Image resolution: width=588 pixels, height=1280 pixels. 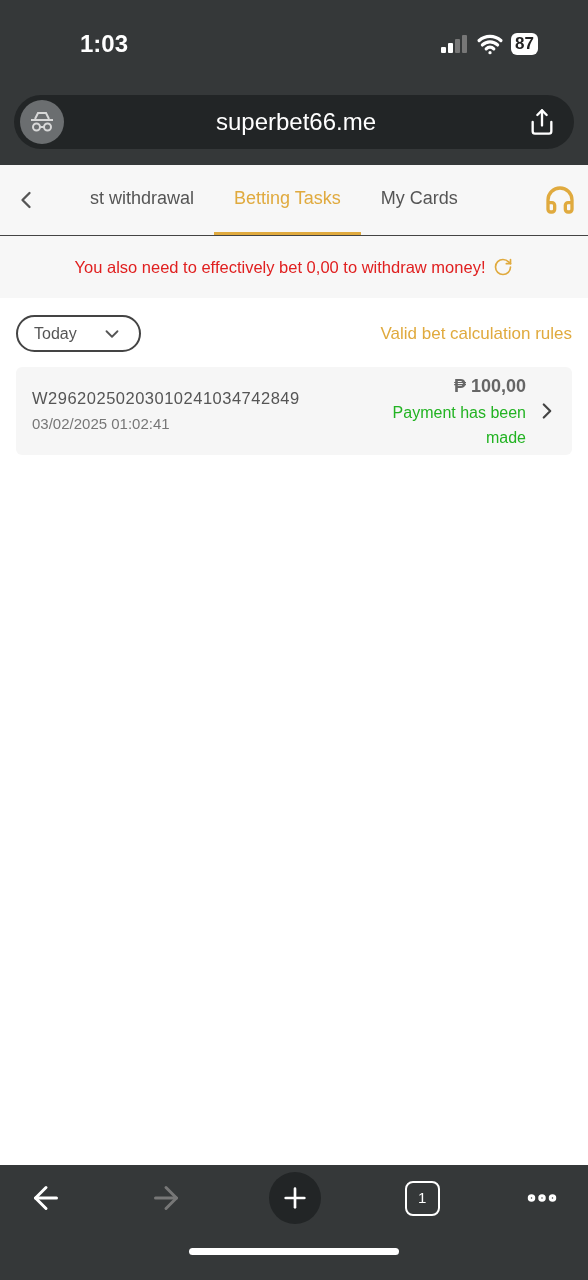 What do you see at coordinates (455, 43) in the screenshot?
I see `signal-icon` at bounding box center [455, 43].